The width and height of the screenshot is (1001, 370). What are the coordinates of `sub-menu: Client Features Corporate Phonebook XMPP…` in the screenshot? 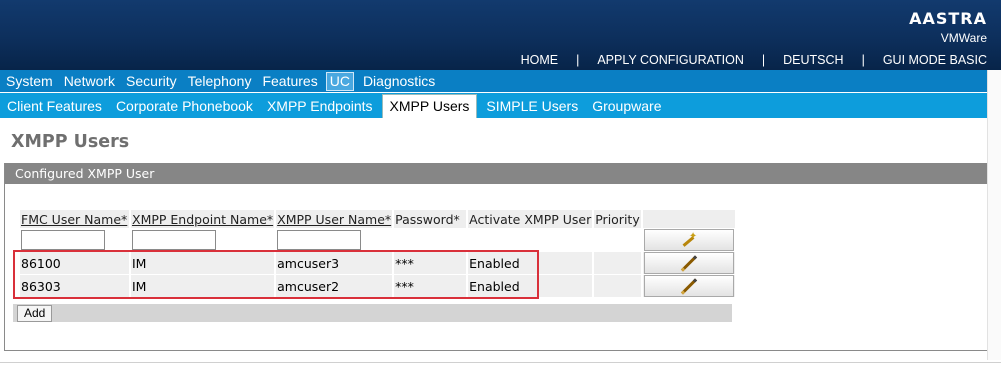 It's located at (500, 105).